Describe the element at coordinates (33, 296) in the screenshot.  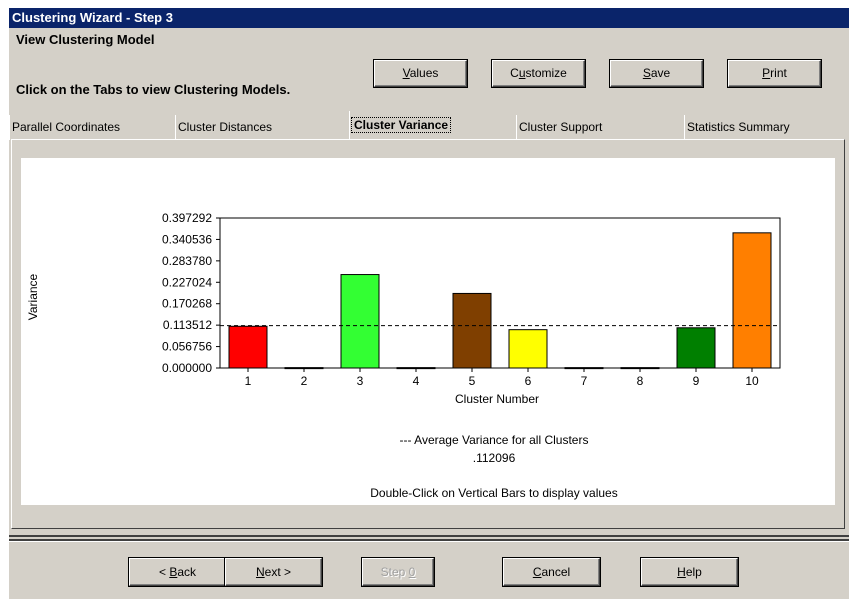
I see `y-axis-label: Variance` at that location.